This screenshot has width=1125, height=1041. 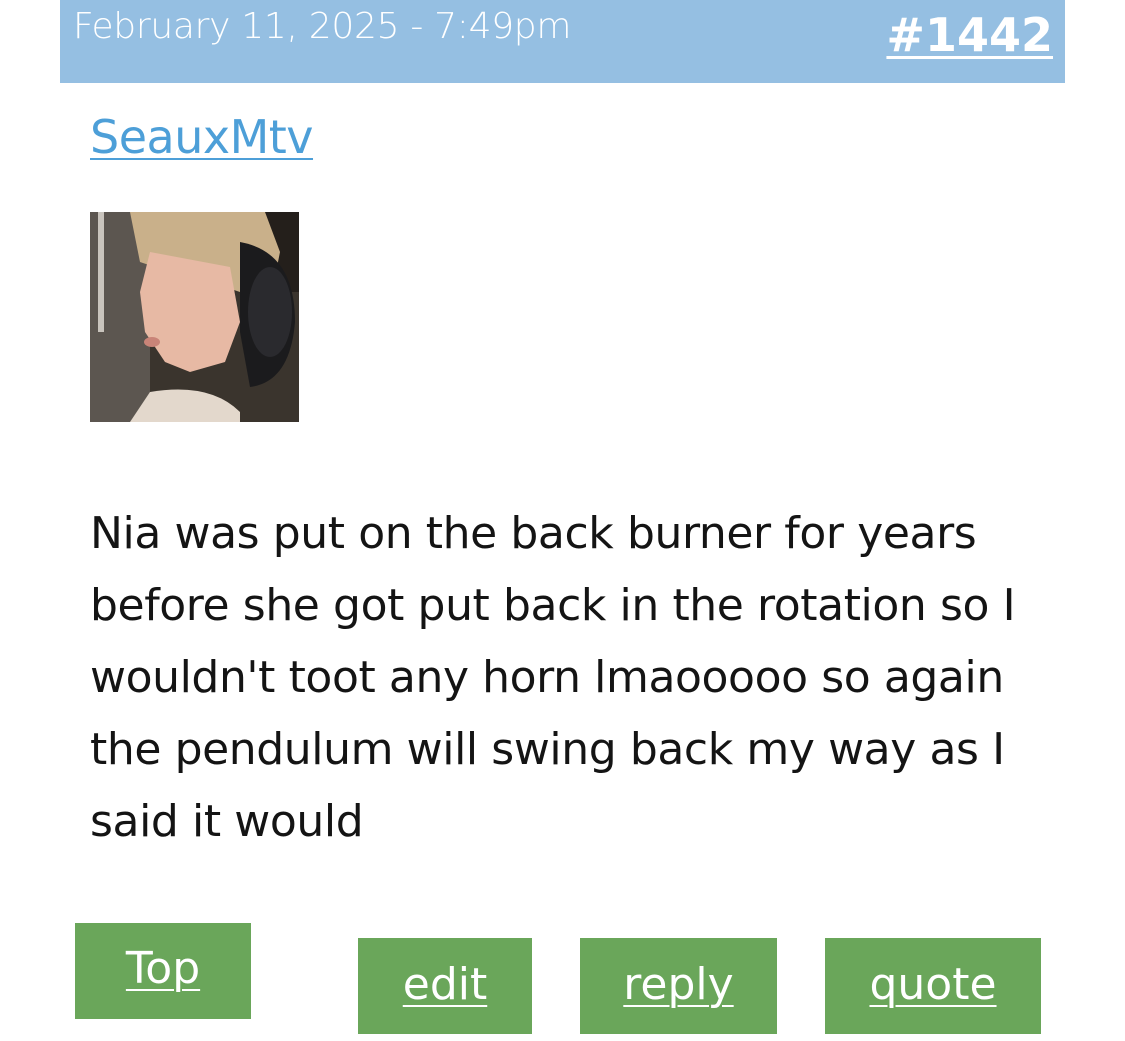 What do you see at coordinates (445, 986) in the screenshot?
I see `edit-button: edit` at bounding box center [445, 986].